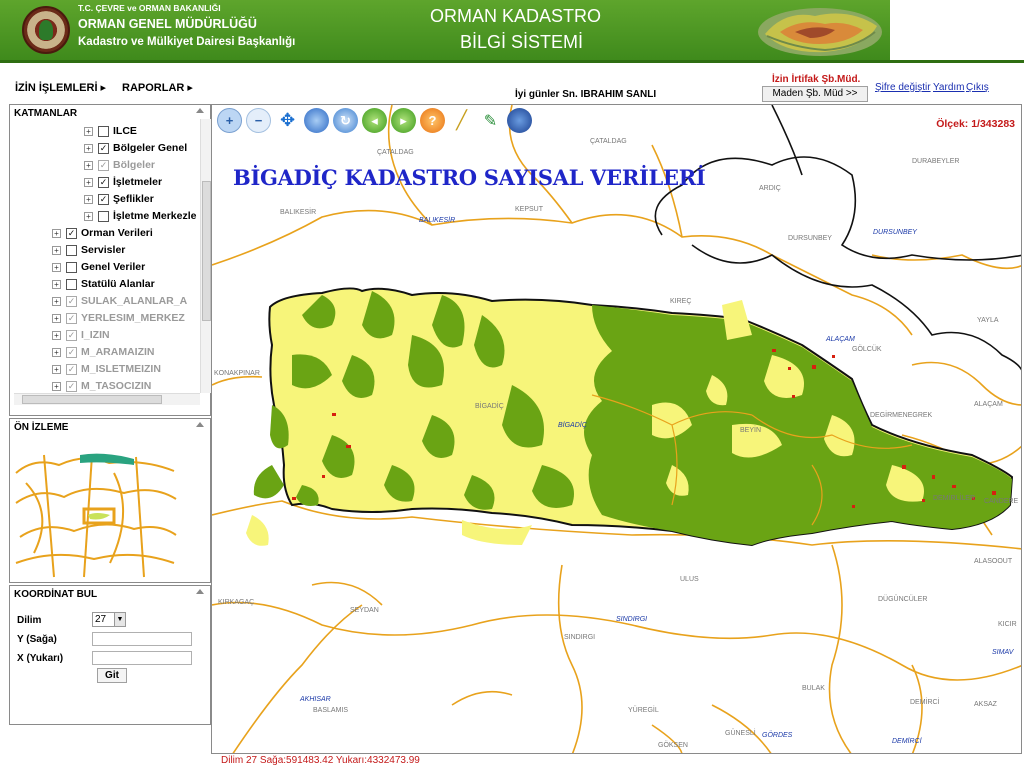  What do you see at coordinates (150, 148) in the screenshot?
I see `layer-label: Bölgeler Genel` at bounding box center [150, 148].